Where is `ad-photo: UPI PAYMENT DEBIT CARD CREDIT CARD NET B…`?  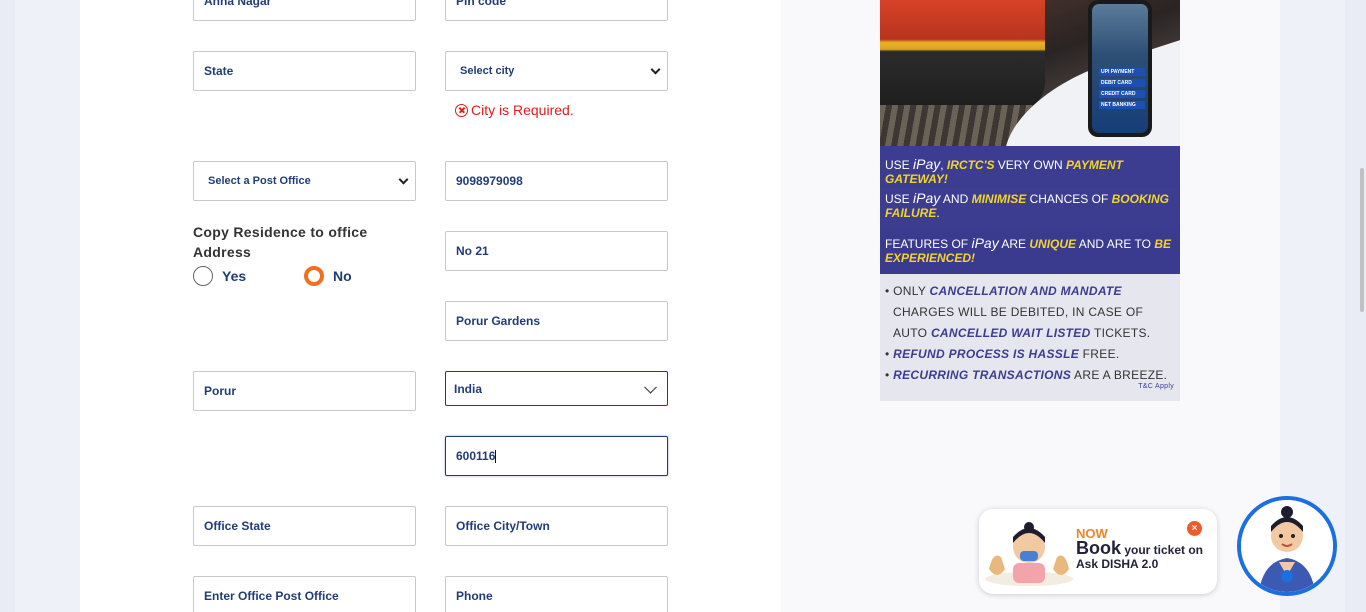
ad-photo: UPI PAYMENT DEBIT CARD CREDIT CARD NET B… is located at coordinates (1030, 73).